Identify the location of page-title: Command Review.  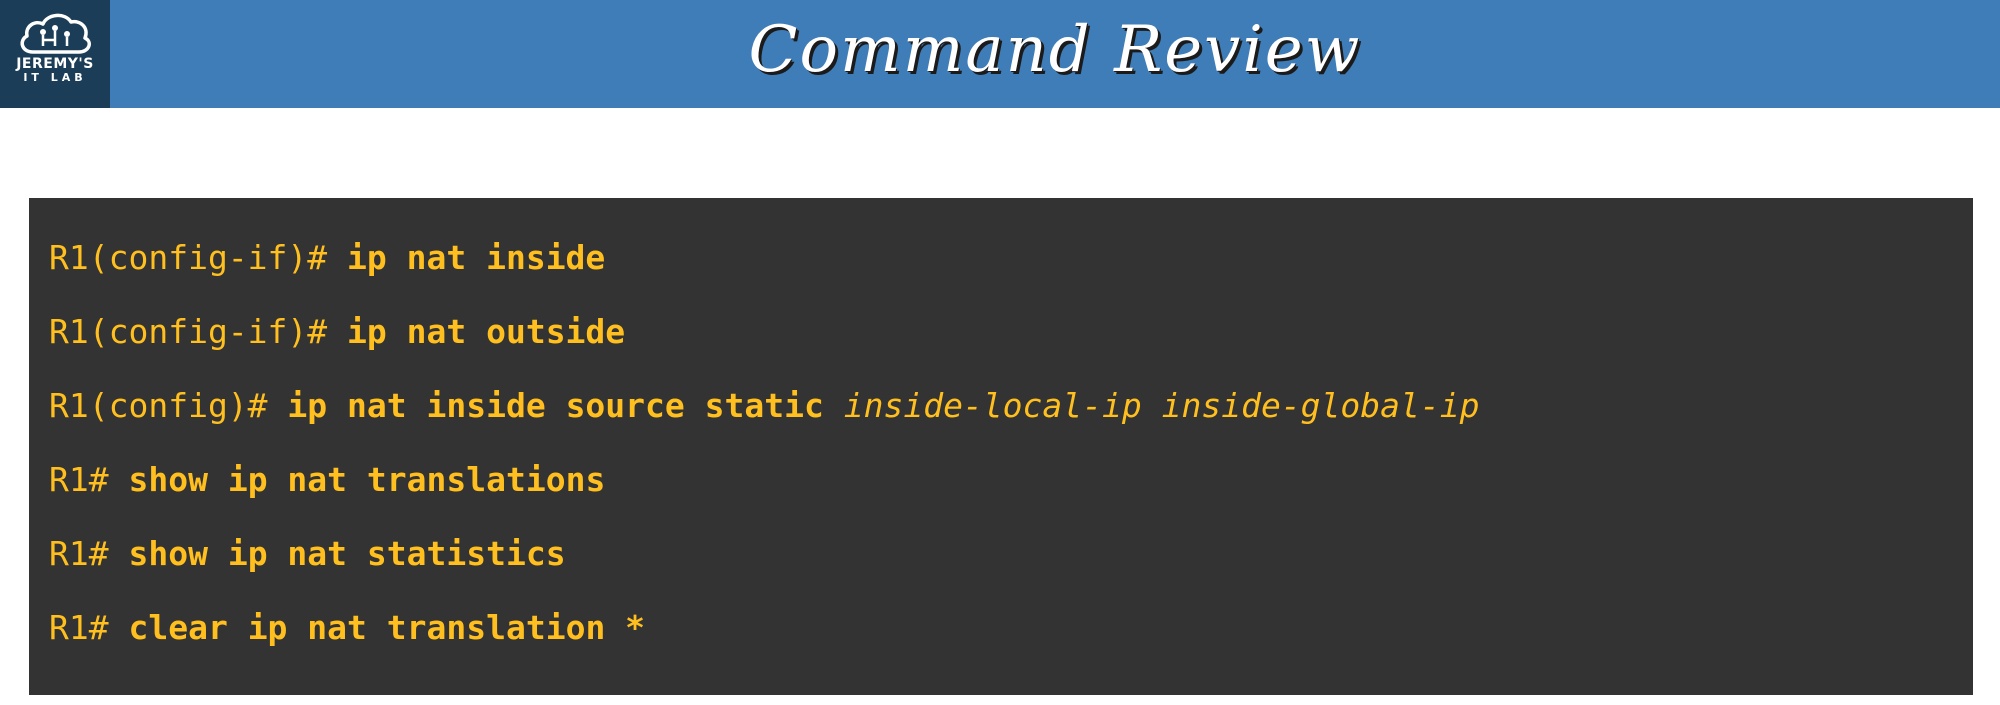
(1055, 50).